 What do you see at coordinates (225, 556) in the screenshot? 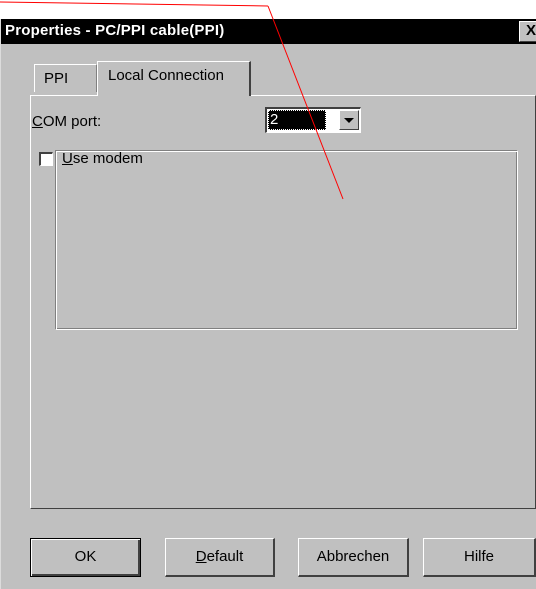
I see `default-button-label: efault` at bounding box center [225, 556].